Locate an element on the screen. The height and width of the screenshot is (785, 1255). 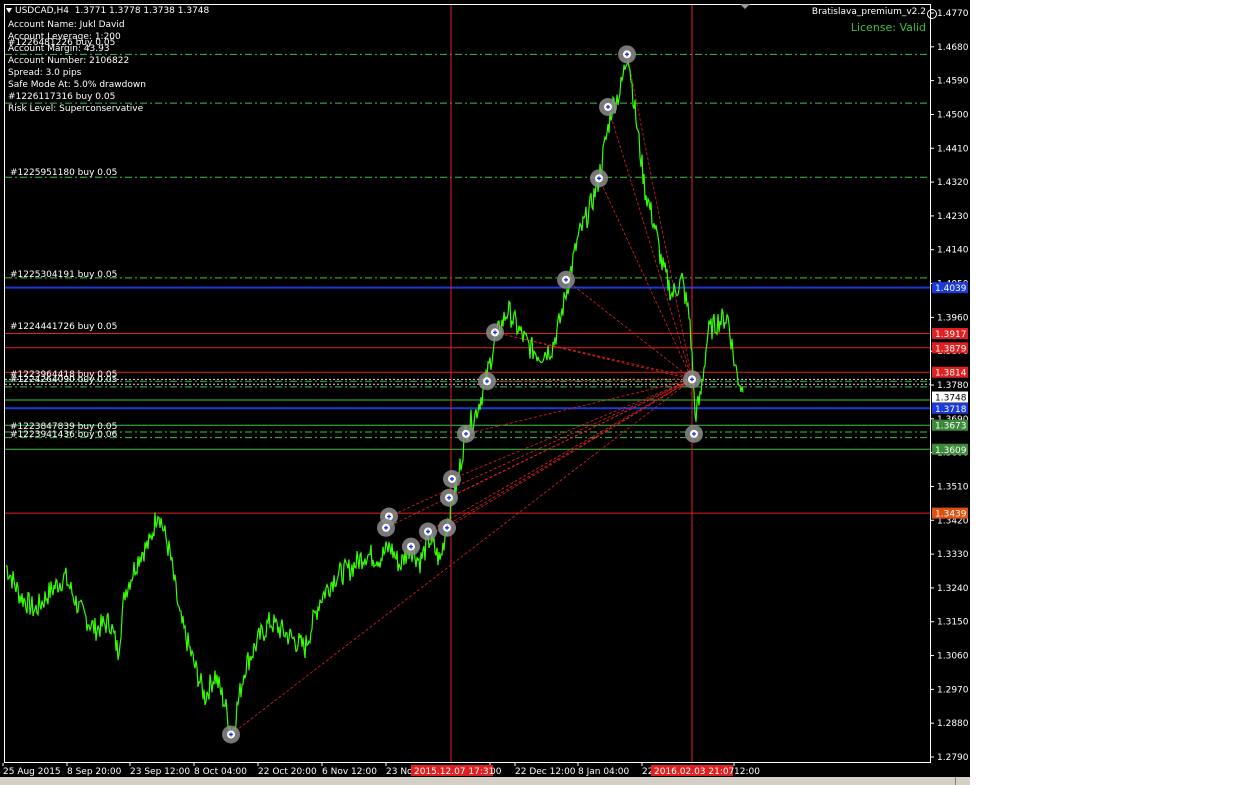
time-highlight: 2016.02.03 21:07 is located at coordinates (692, 771).